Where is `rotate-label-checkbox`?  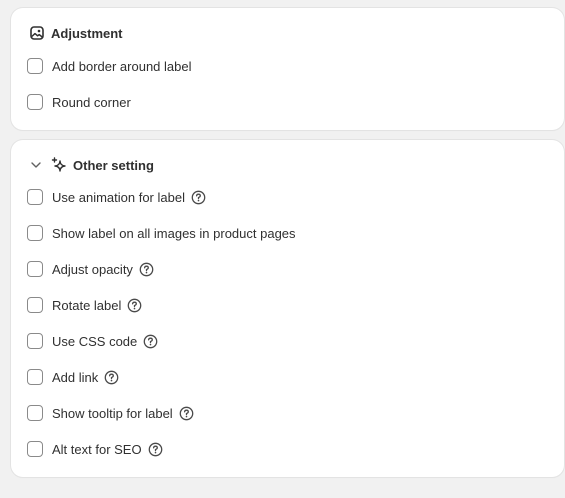 rotate-label-checkbox is located at coordinates (35, 305).